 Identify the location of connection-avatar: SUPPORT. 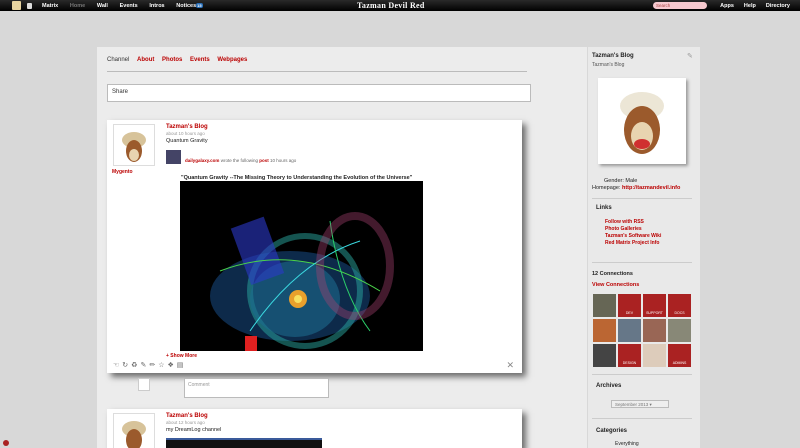
(654, 305).